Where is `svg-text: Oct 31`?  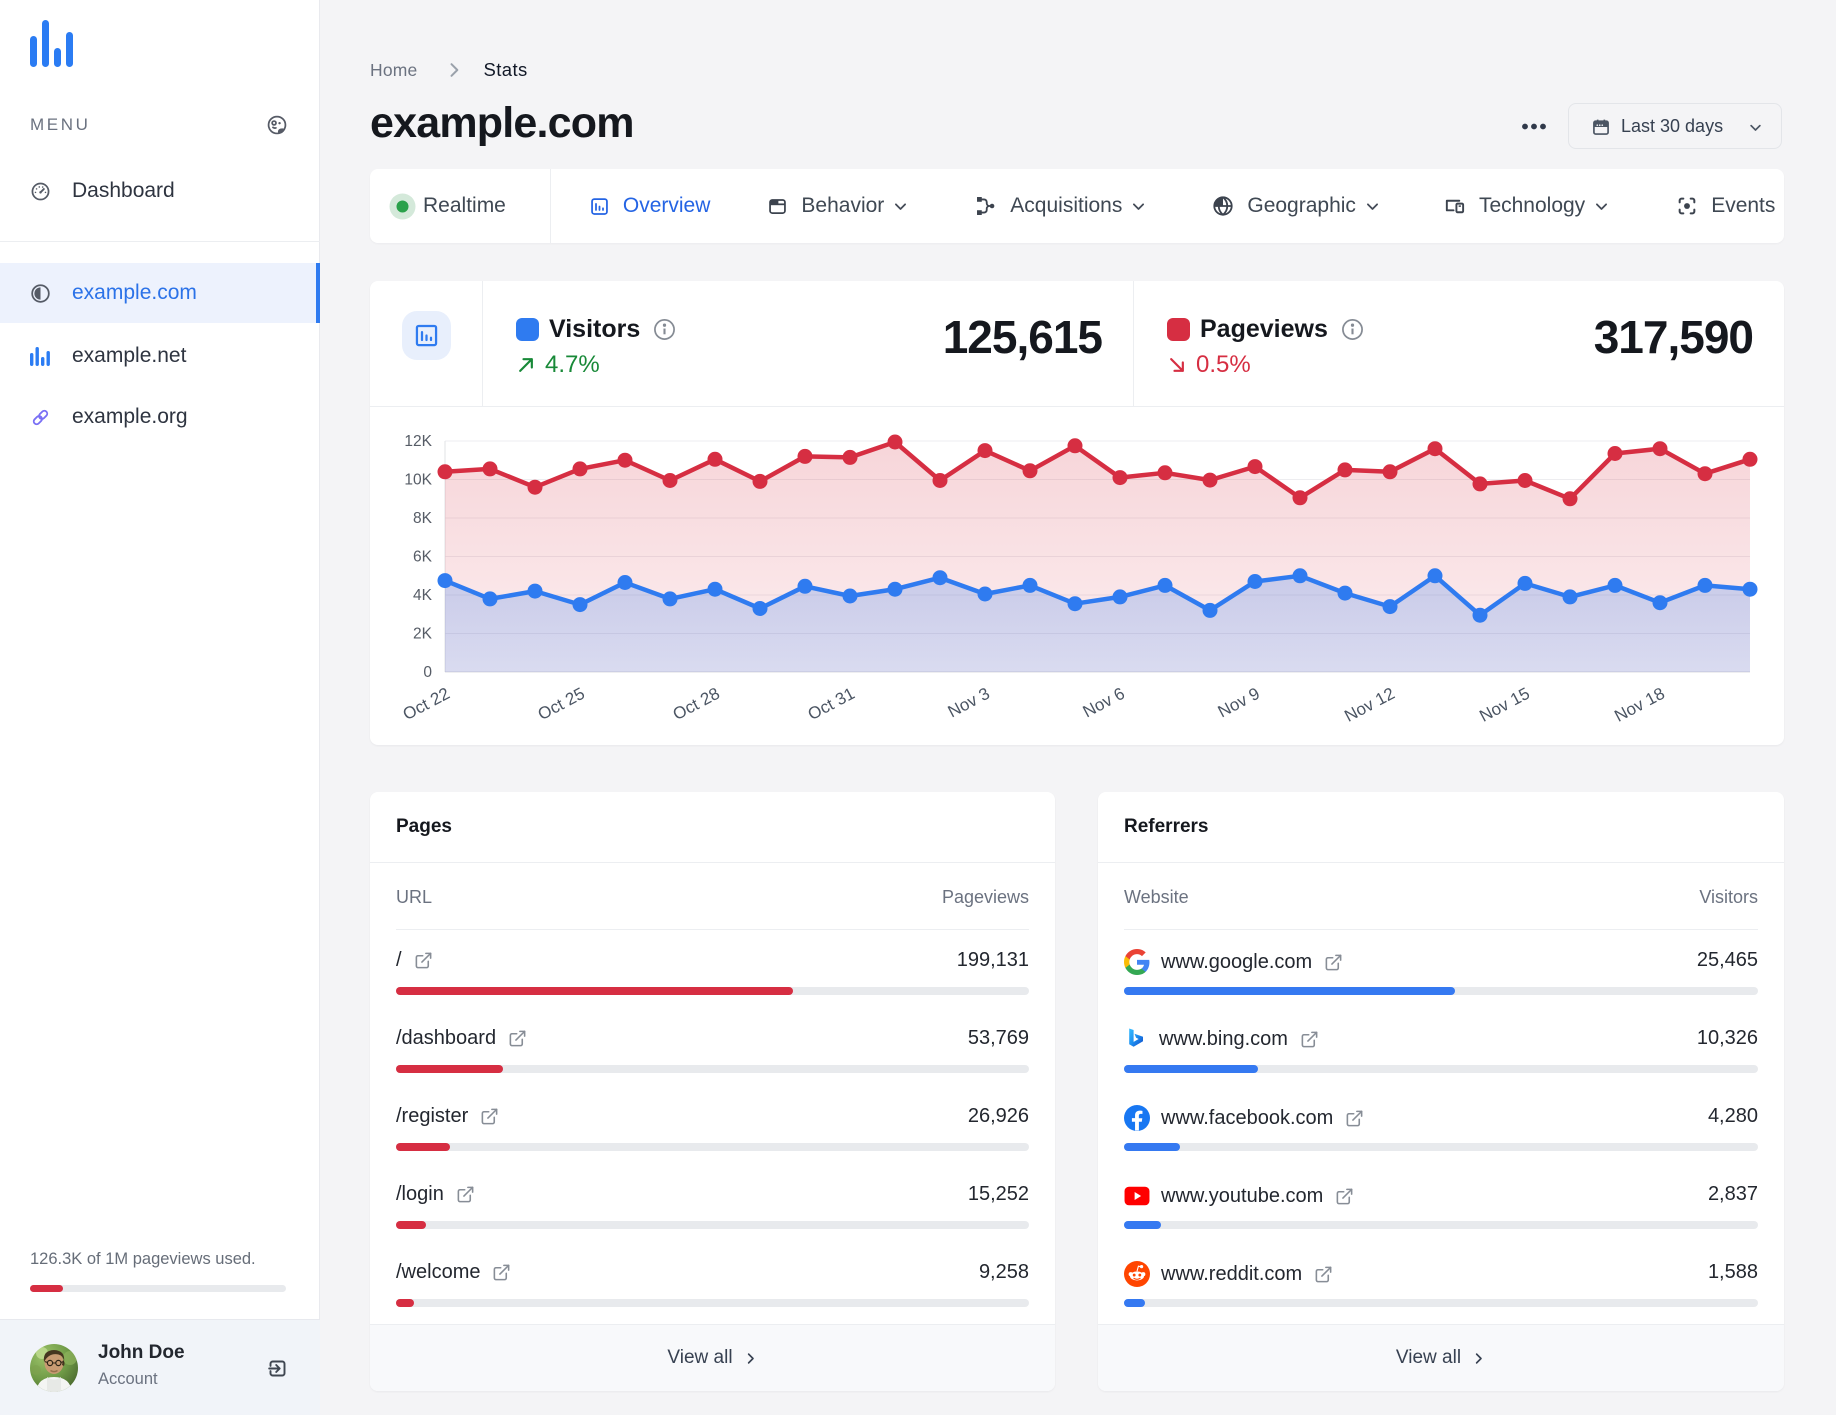 svg-text: Oct 31 is located at coordinates (831, 704).